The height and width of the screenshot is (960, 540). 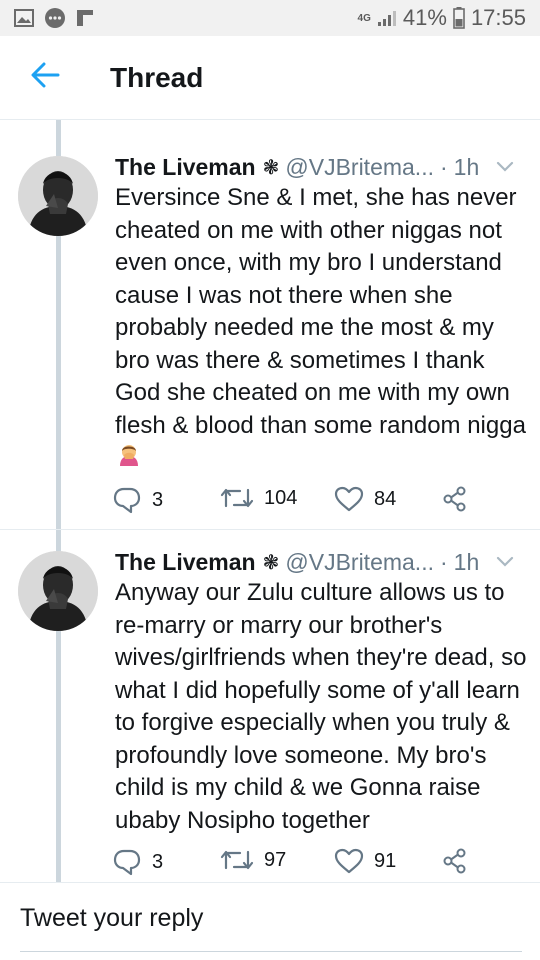 What do you see at coordinates (459, 18) in the screenshot?
I see `battery-icon` at bounding box center [459, 18].